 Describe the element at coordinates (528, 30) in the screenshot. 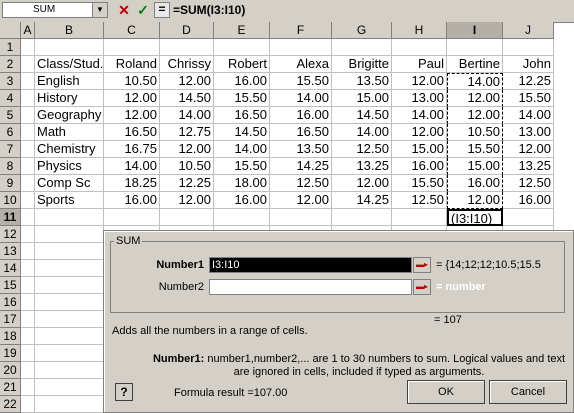

I see `column-header-j: J` at that location.